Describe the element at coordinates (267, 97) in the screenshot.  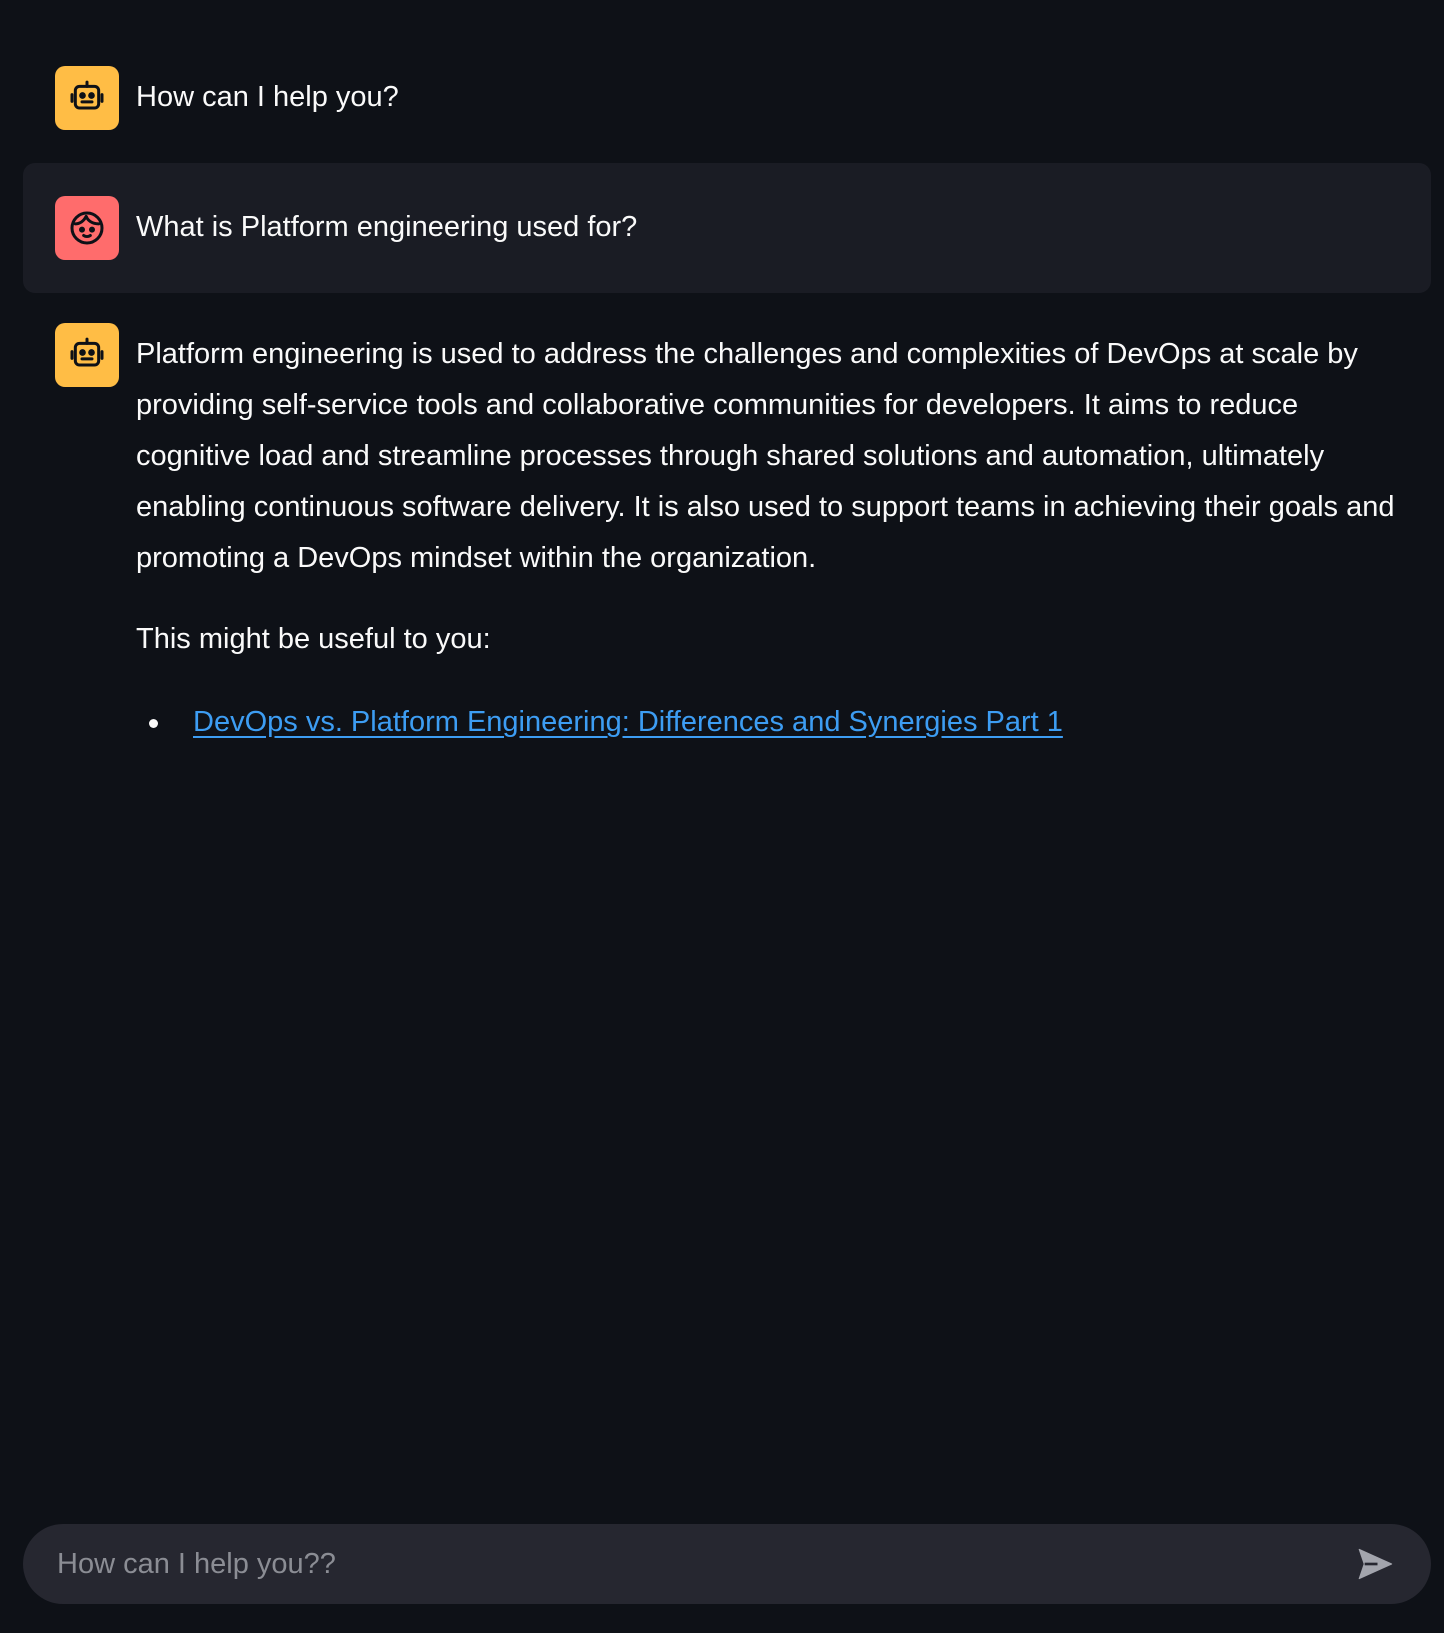
I see `message-text: How can I help you?` at that location.